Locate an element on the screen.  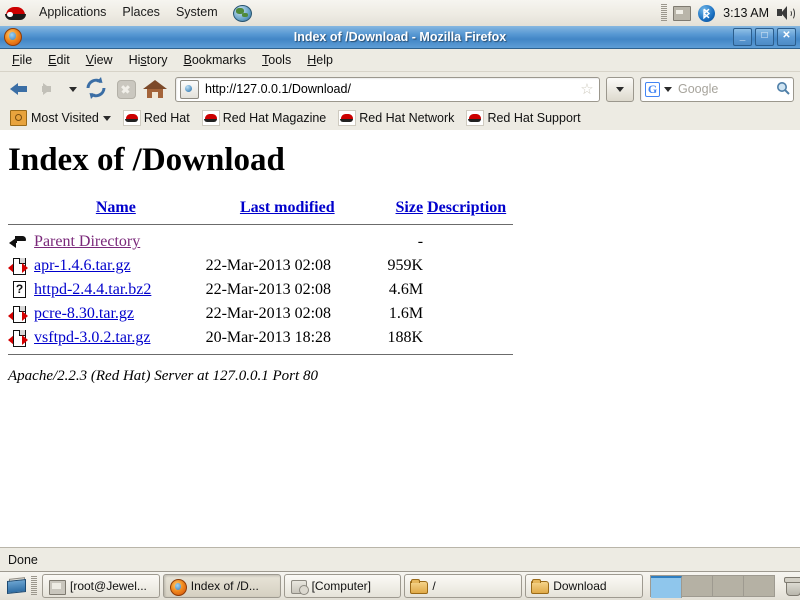
footer-divider-row is located at coordinates (260, 355).